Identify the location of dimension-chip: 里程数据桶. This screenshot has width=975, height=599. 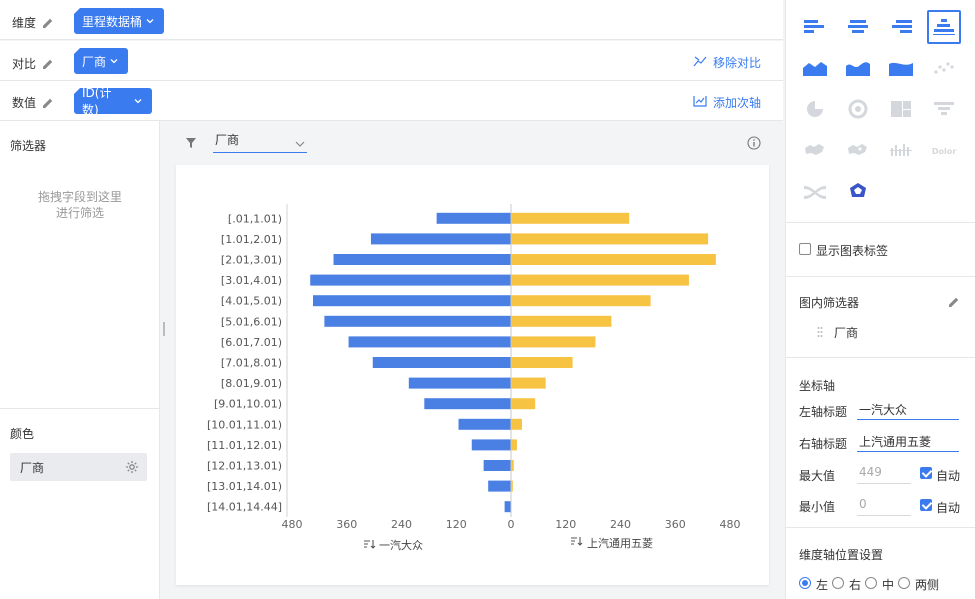
(119, 21).